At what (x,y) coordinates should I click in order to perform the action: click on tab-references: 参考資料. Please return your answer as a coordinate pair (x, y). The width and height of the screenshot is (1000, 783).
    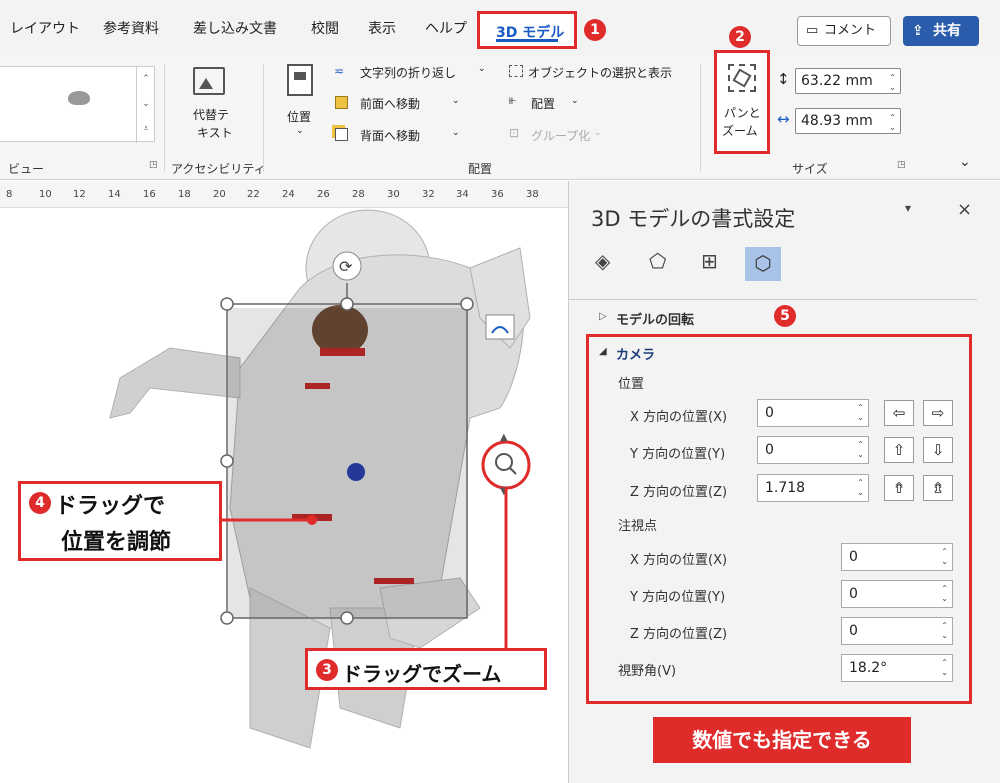
    Looking at the image, I should click on (131, 28).